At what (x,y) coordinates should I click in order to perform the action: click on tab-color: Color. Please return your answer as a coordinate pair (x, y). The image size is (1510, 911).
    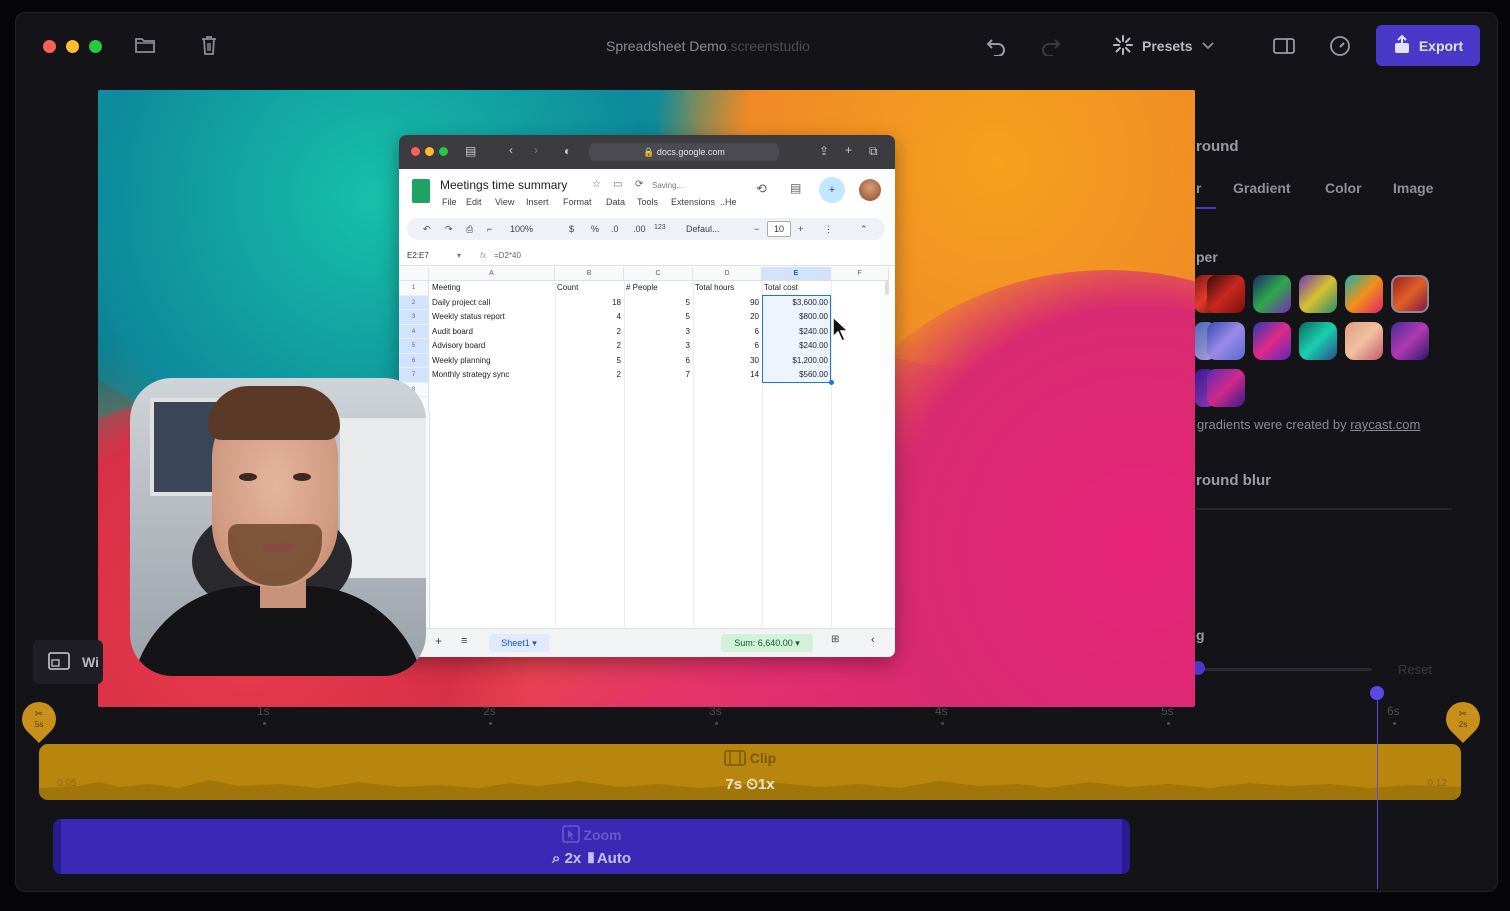
    Looking at the image, I should click on (1343, 188).